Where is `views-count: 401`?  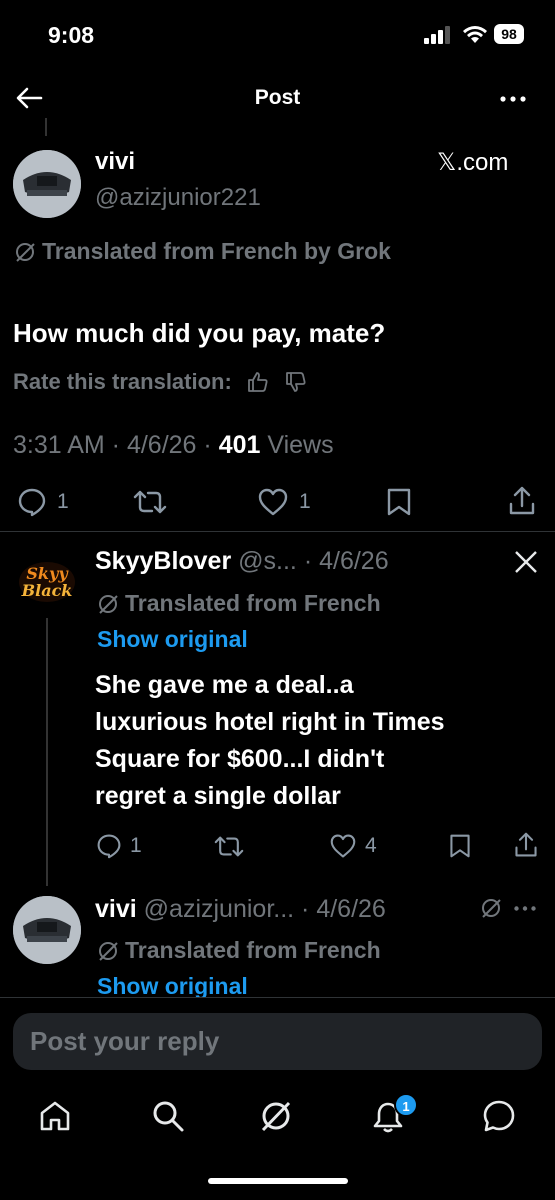
views-count: 401 is located at coordinates (239, 445).